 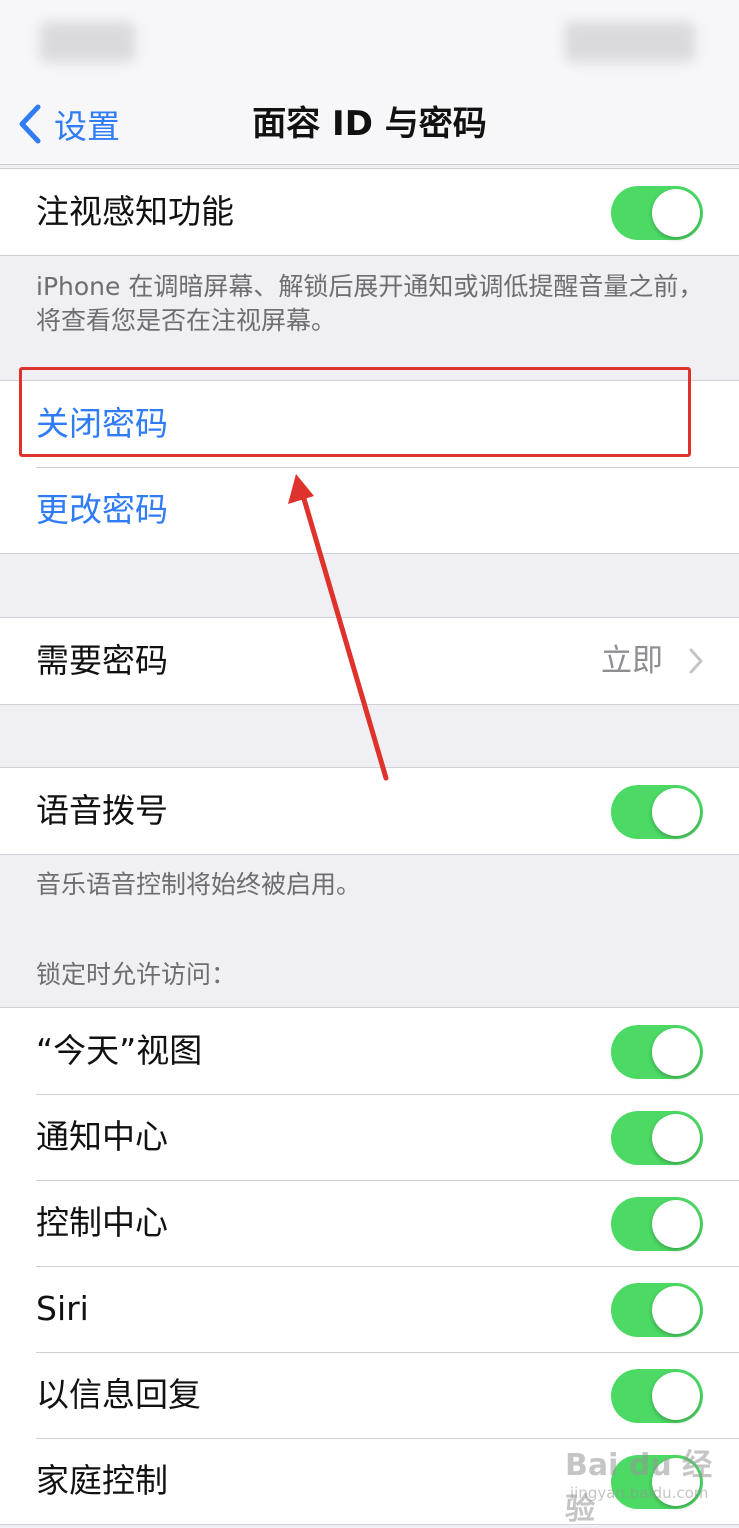 I want to click on change-passcode-row: 更改密码, so click(x=369, y=510).